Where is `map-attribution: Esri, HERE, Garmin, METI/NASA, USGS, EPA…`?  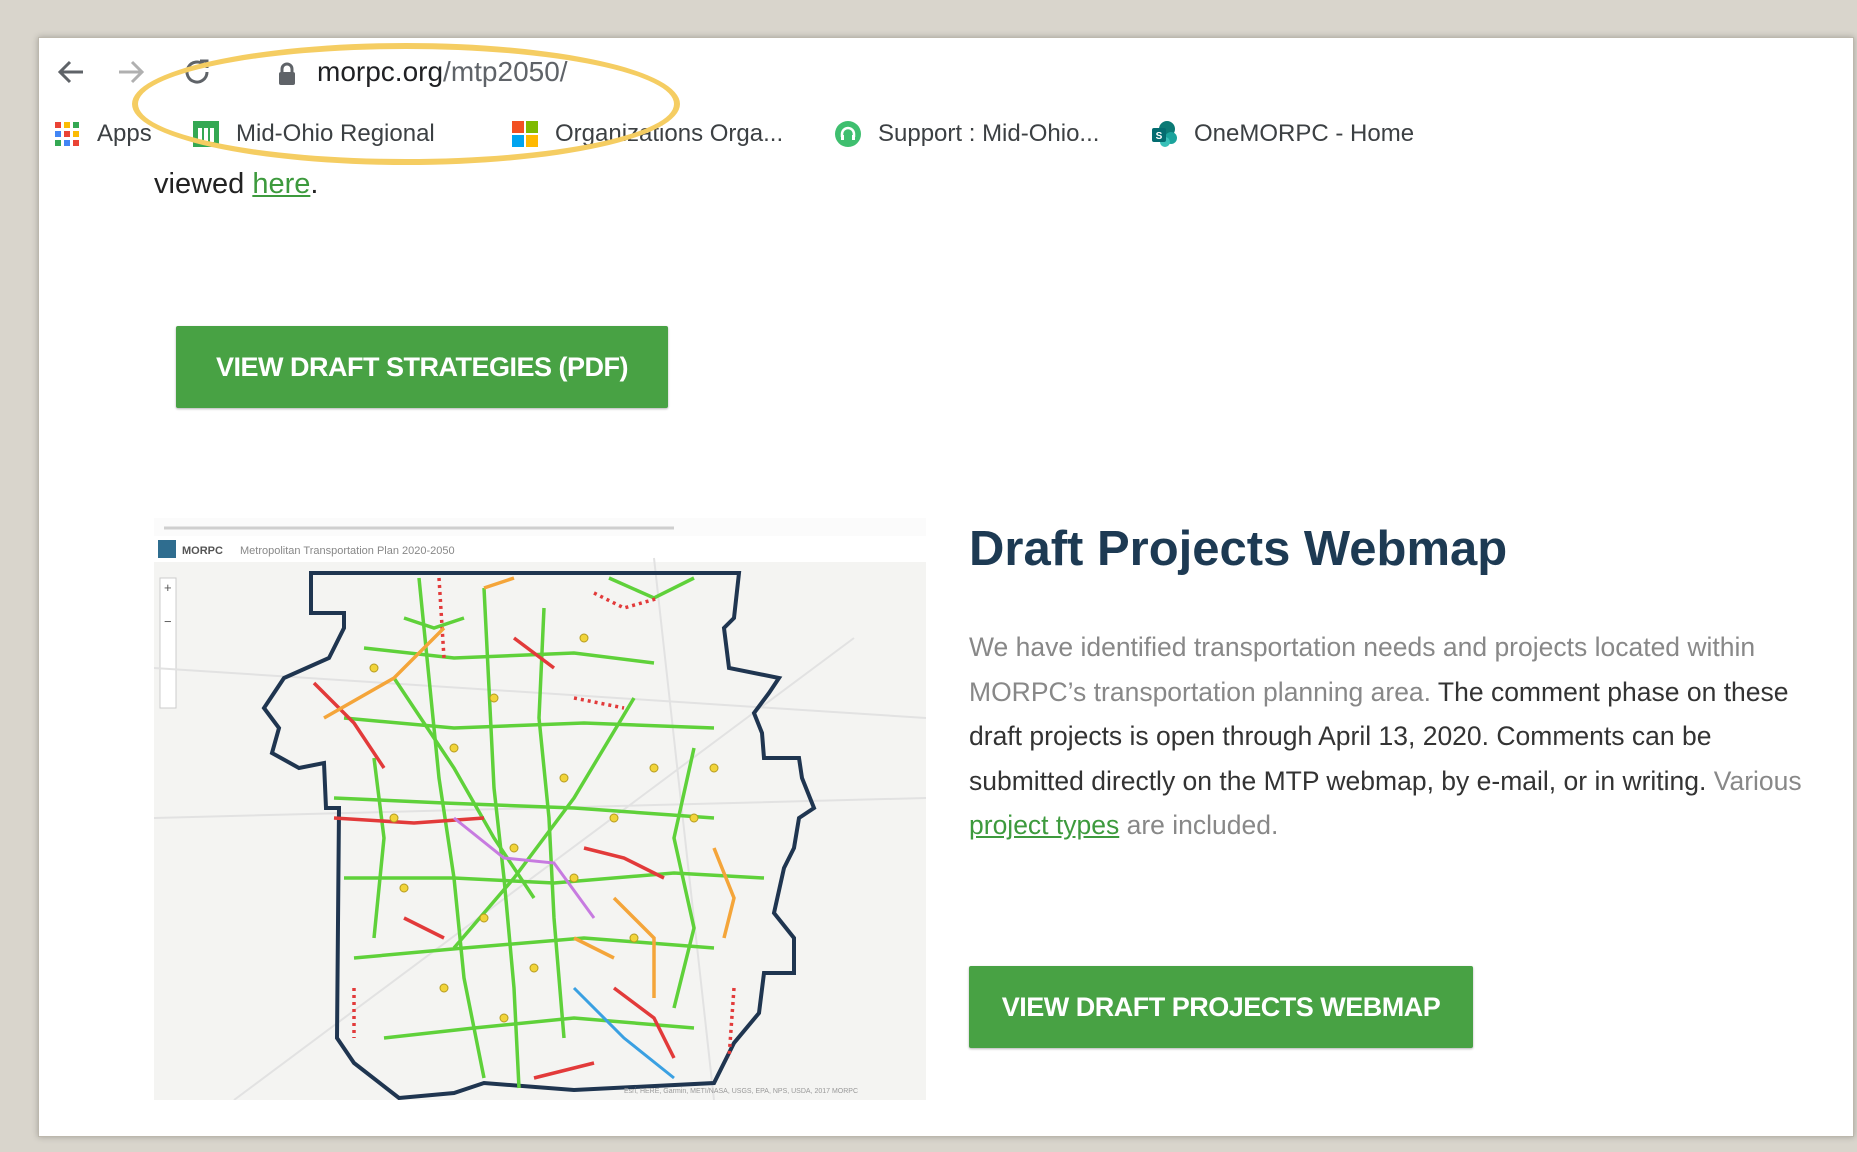
map-attribution: Esri, HERE, Garmin, METI/NASA, USGS, EPA… is located at coordinates (741, 1091).